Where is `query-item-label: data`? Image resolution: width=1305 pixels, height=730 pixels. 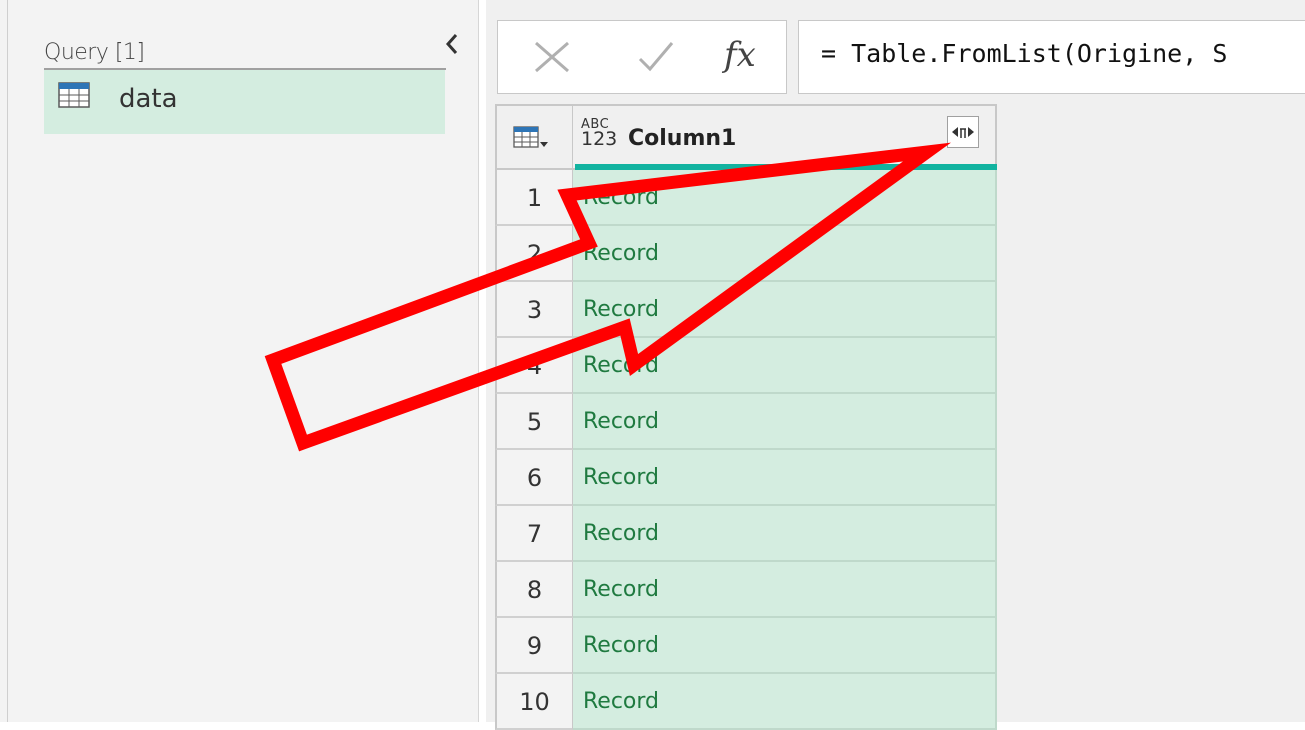
query-item-label: data is located at coordinates (148, 99).